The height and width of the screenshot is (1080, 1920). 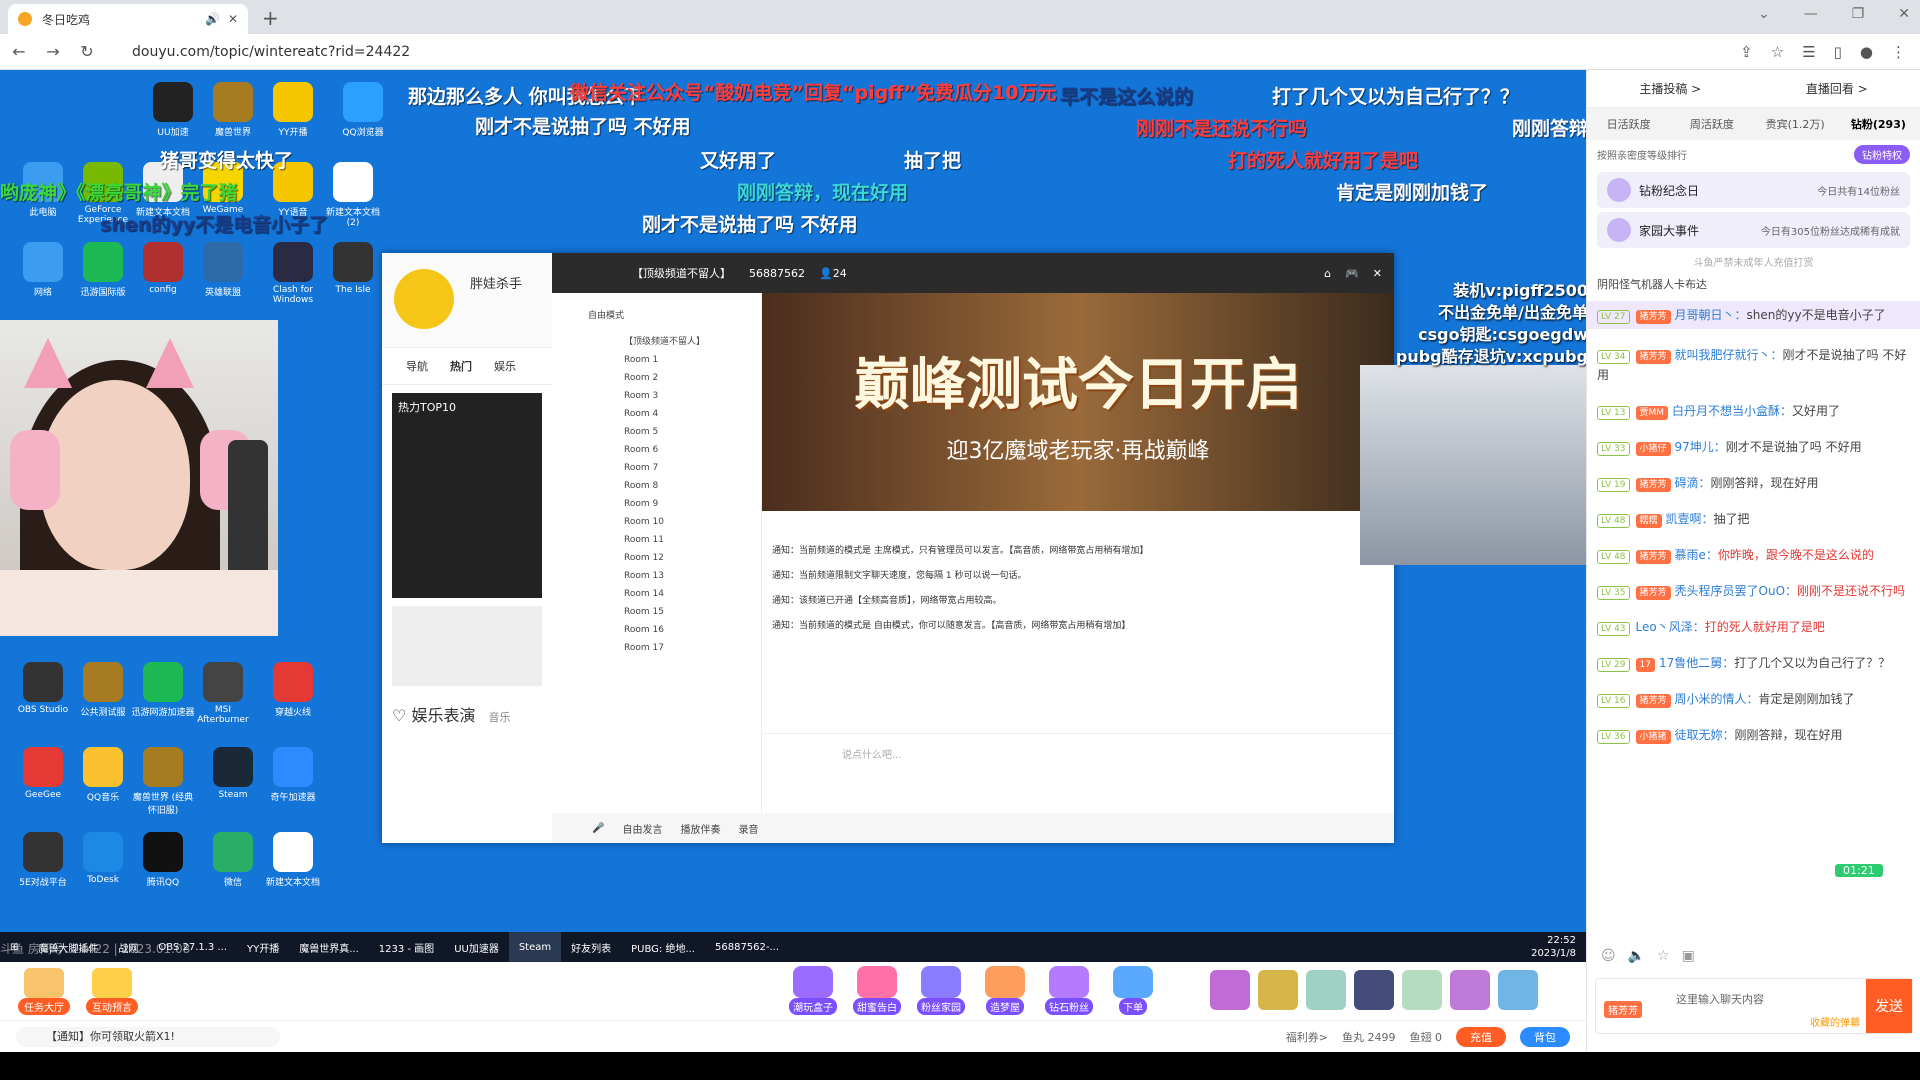 I want to click on reading-list-icon: ☰, so click(x=1808, y=52).